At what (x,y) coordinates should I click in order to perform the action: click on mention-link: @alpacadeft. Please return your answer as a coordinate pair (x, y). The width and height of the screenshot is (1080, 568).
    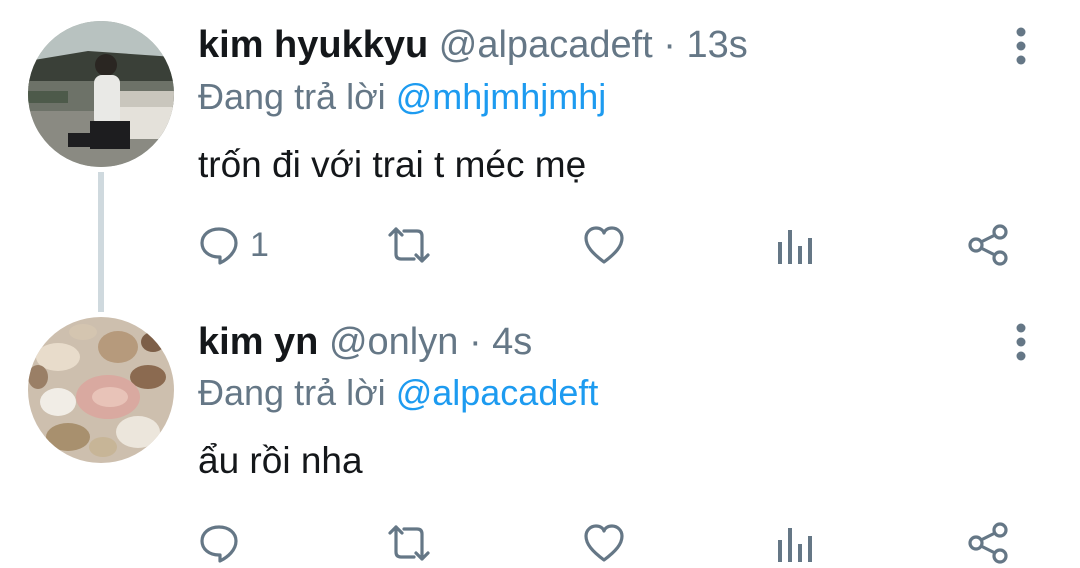
    Looking at the image, I should click on (497, 392).